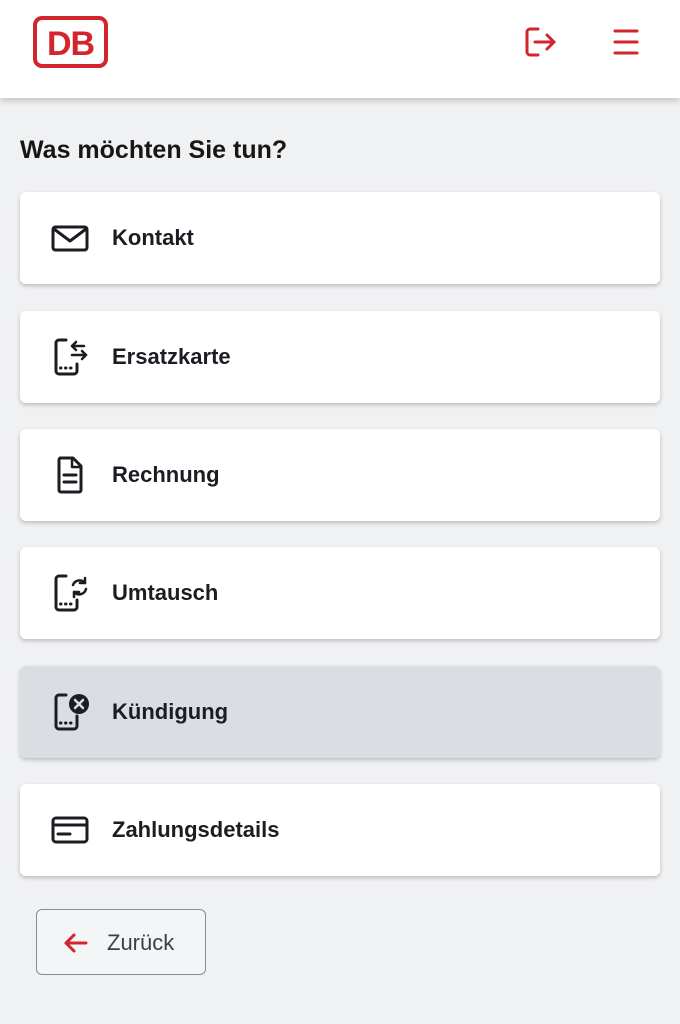 This screenshot has width=680, height=1024. I want to click on logout-icon, so click(540, 42).